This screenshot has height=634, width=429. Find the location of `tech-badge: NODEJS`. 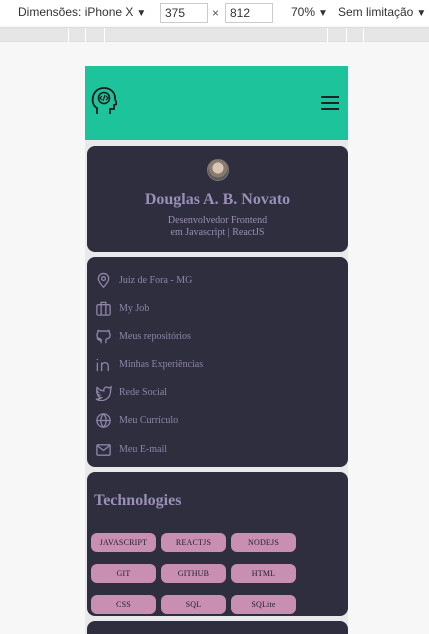

tech-badge: NODEJS is located at coordinates (263, 542).